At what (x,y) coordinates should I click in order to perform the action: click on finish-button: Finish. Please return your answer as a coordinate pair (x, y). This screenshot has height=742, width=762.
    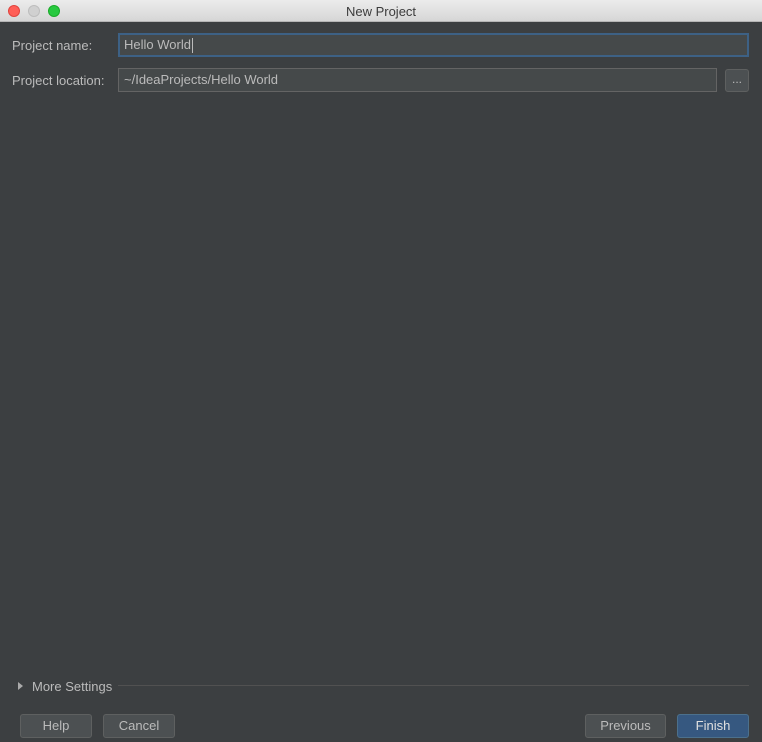
    Looking at the image, I should click on (713, 726).